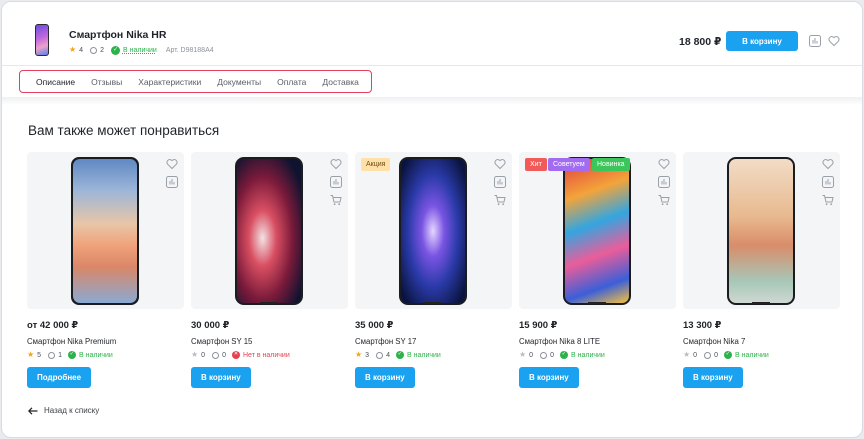  Describe the element at coordinates (388, 355) in the screenshot. I see `card-reviews: 4` at that location.